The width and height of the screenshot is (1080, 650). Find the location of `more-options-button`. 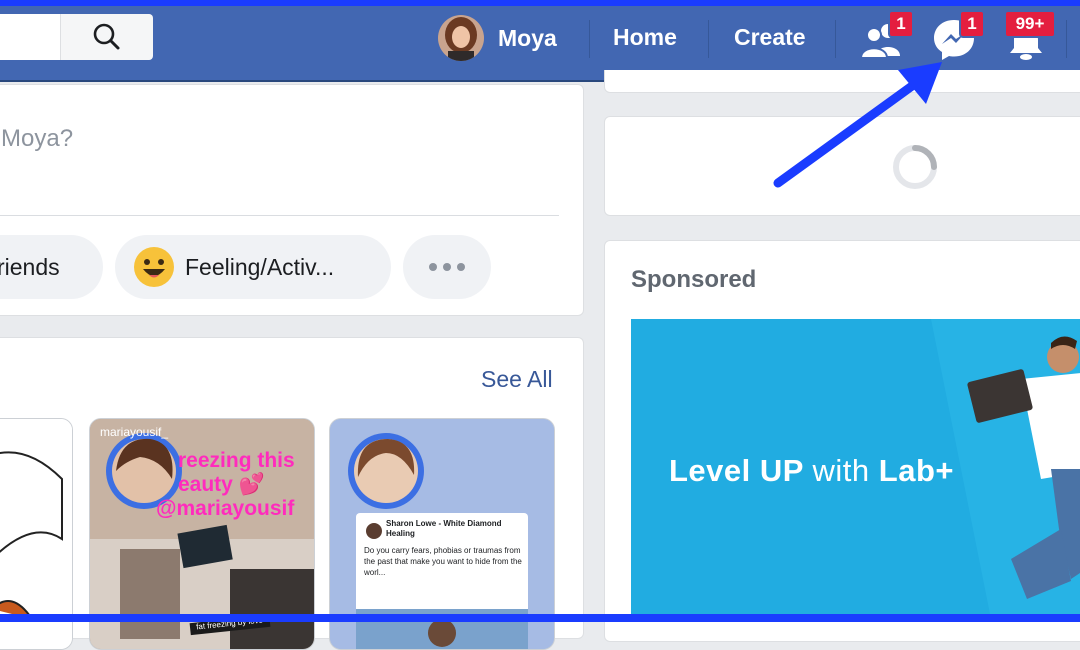

more-options-button is located at coordinates (447, 267).